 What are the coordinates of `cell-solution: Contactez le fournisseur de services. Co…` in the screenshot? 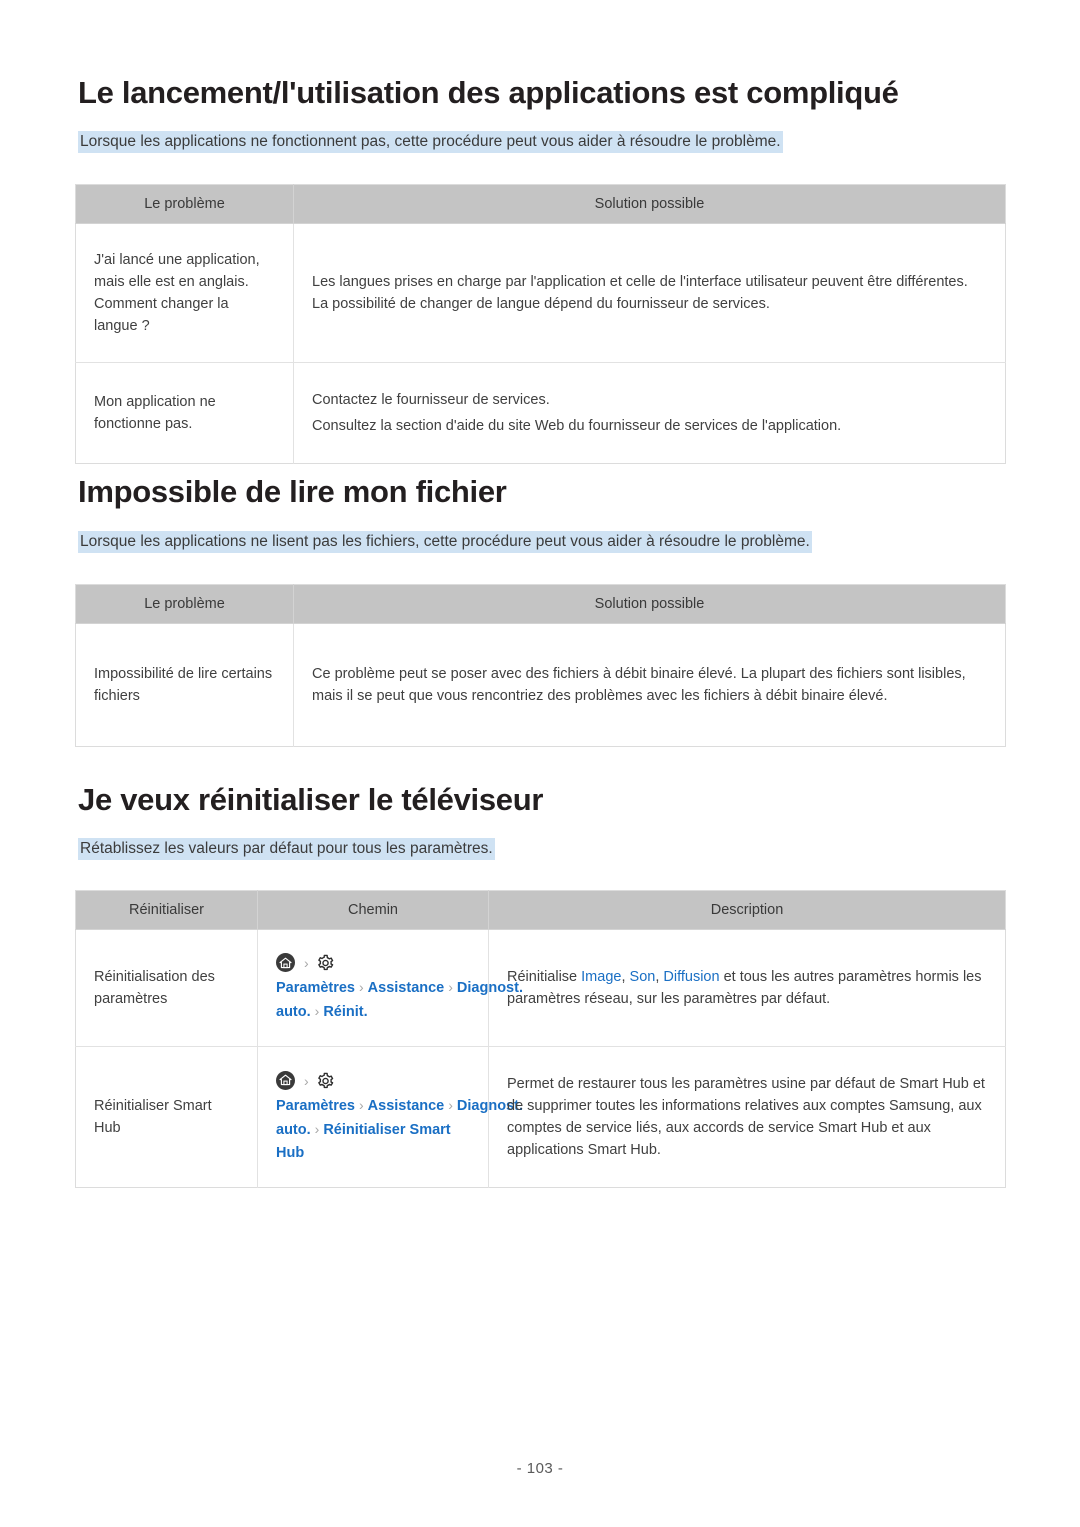 It's located at (649, 413).